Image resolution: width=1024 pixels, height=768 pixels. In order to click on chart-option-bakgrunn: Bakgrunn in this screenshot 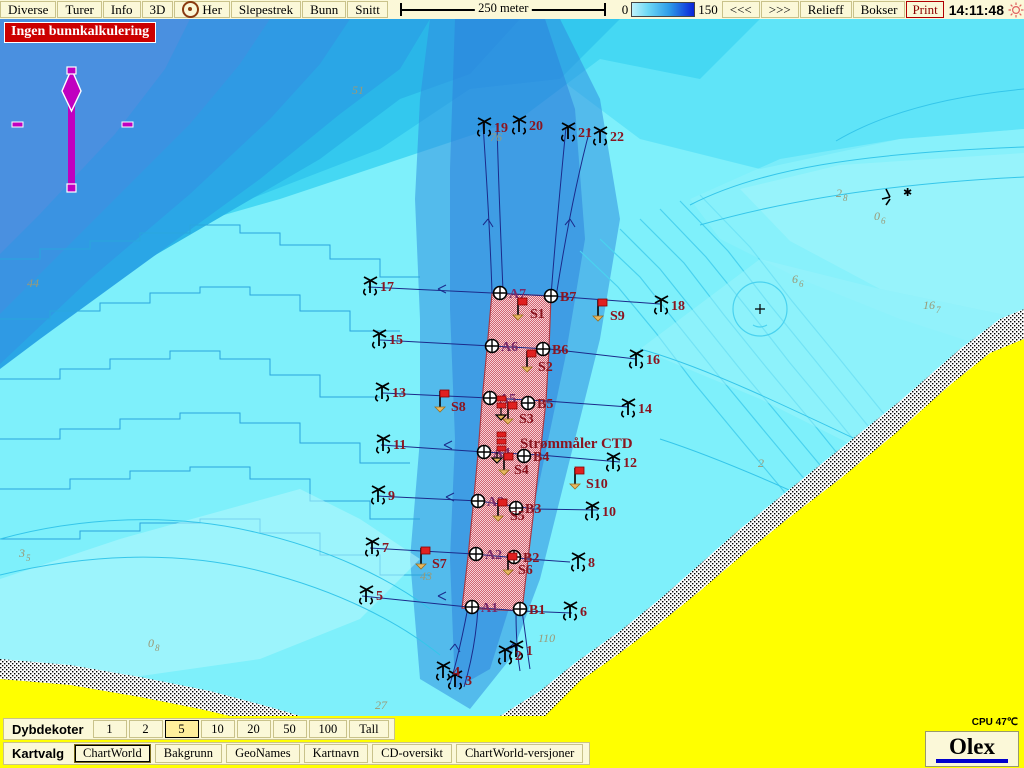, I will do `click(188, 753)`.